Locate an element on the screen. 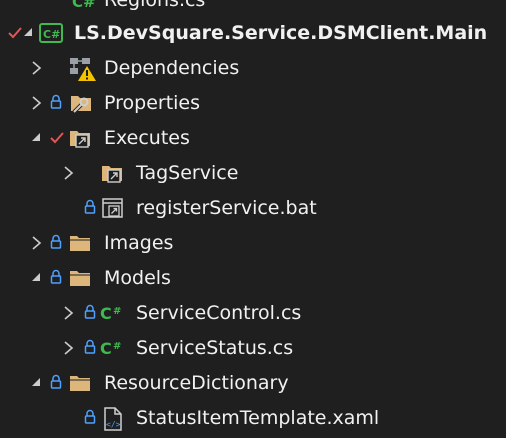  tree-row-dependencies: Dependencies is located at coordinates (253, 67).